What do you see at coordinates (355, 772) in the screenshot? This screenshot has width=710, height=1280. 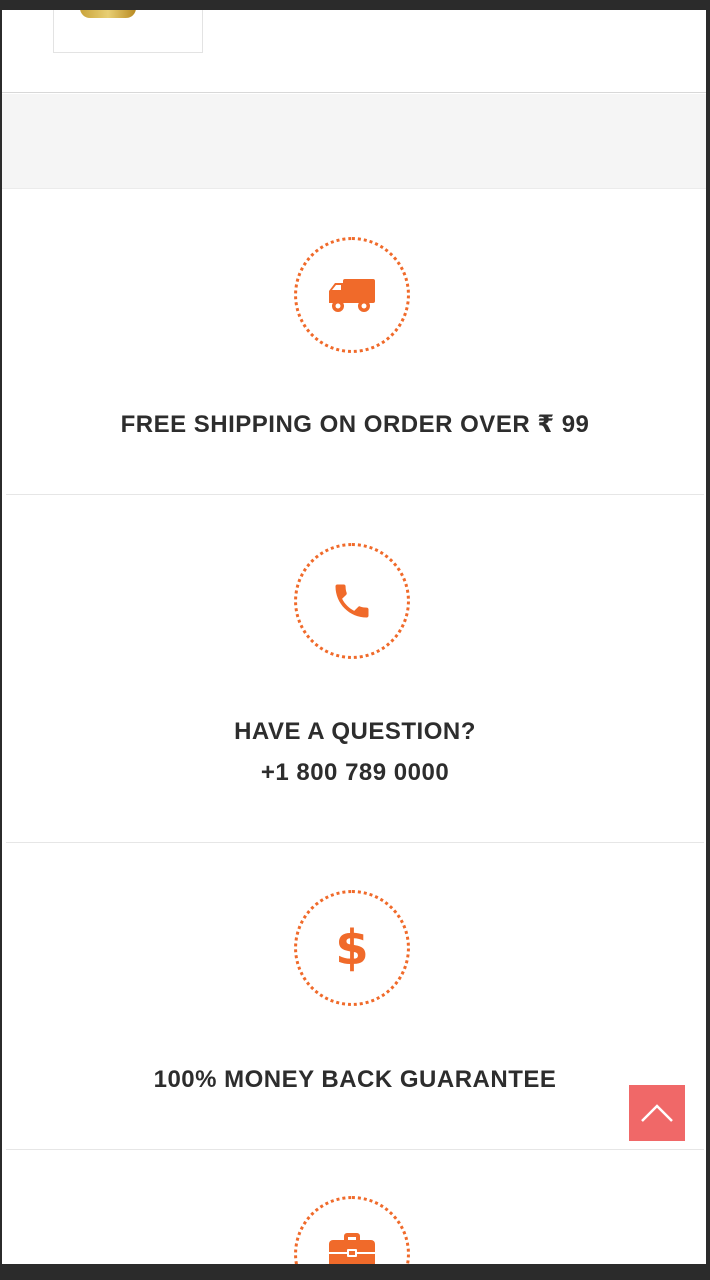 I see `phone-number: +1 800 789 0000` at bounding box center [355, 772].